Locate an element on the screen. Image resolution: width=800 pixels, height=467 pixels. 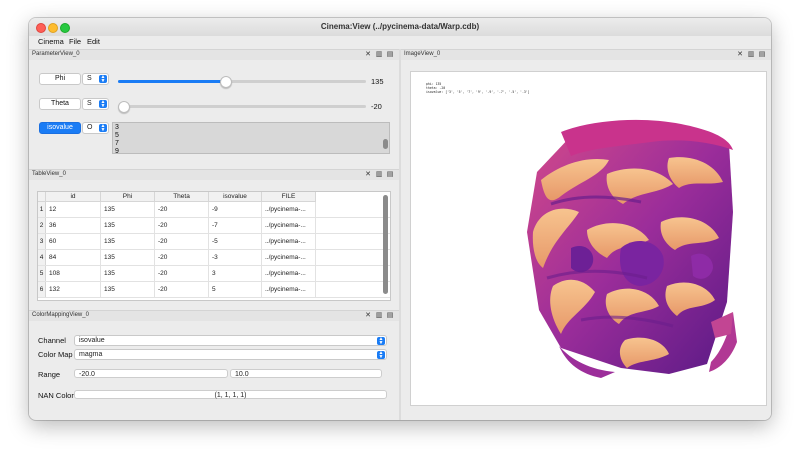
channel-label: Channel is located at coordinates (52, 340).